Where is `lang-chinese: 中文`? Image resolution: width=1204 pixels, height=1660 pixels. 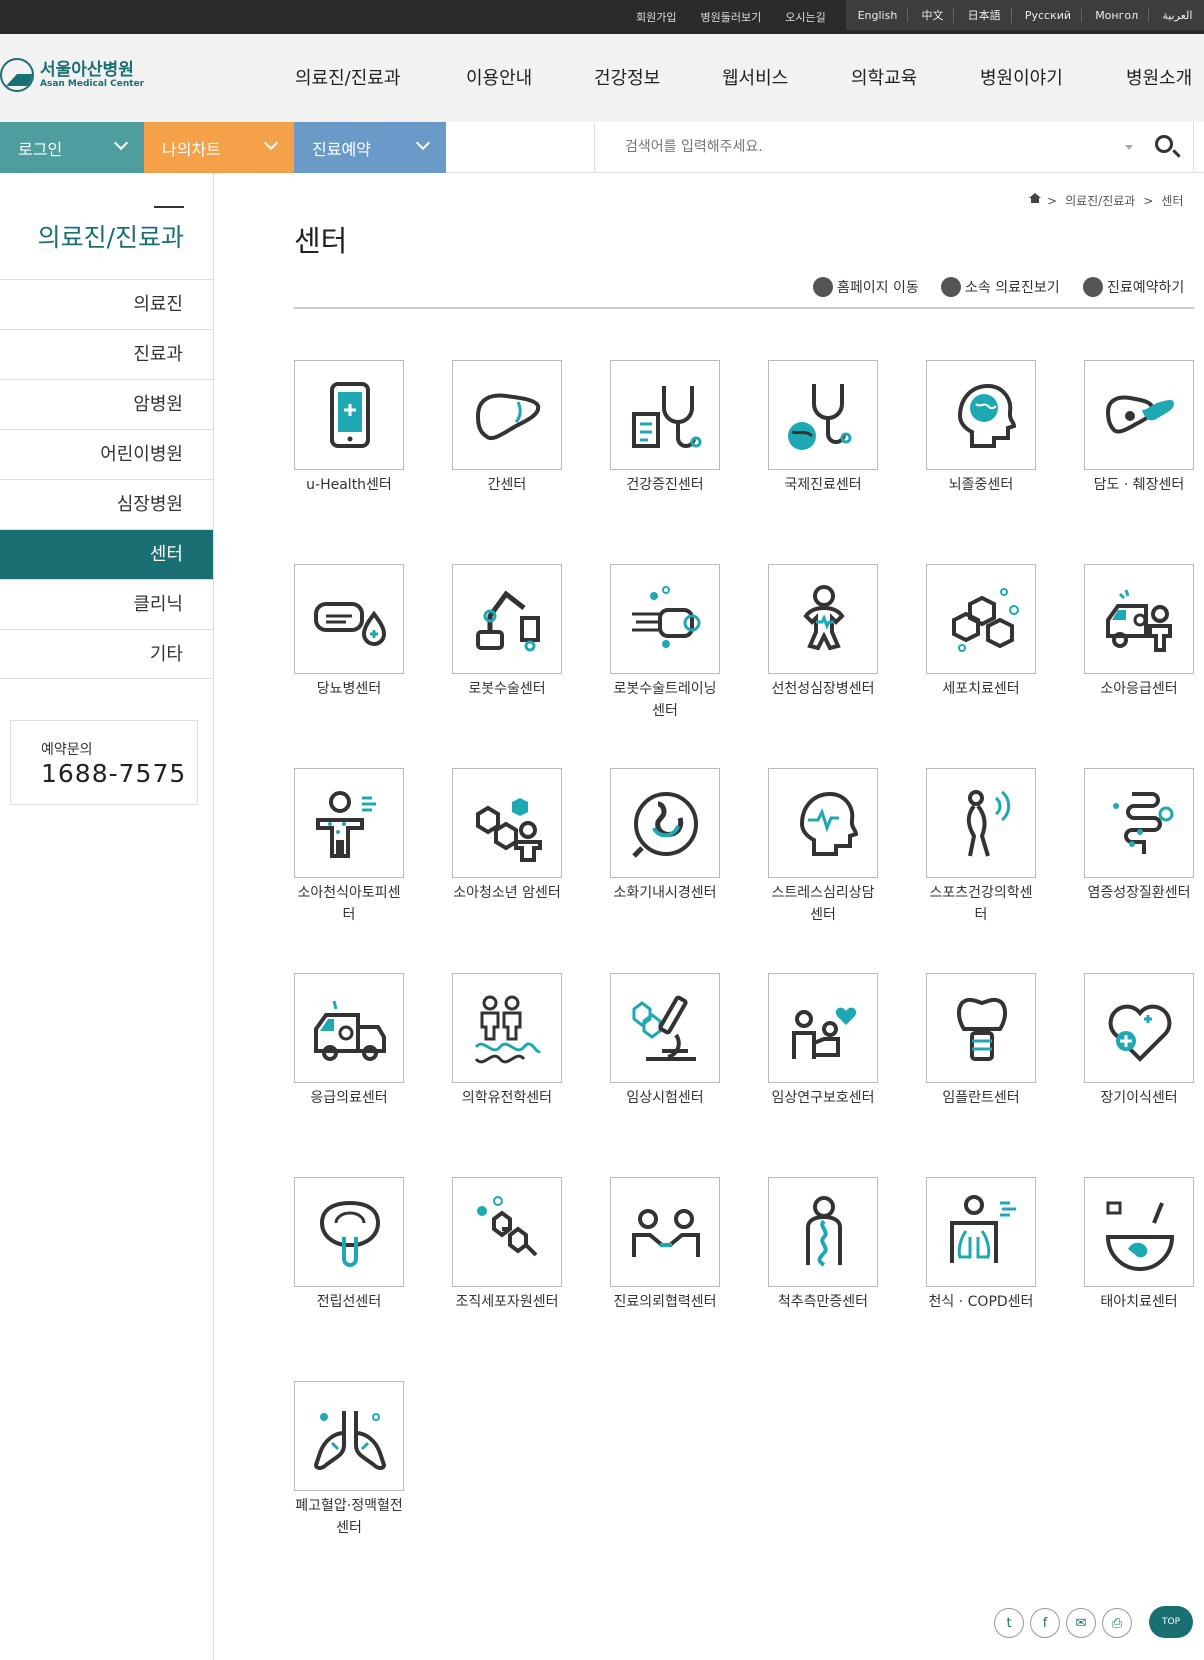 lang-chinese: 中文 is located at coordinates (933, 15).